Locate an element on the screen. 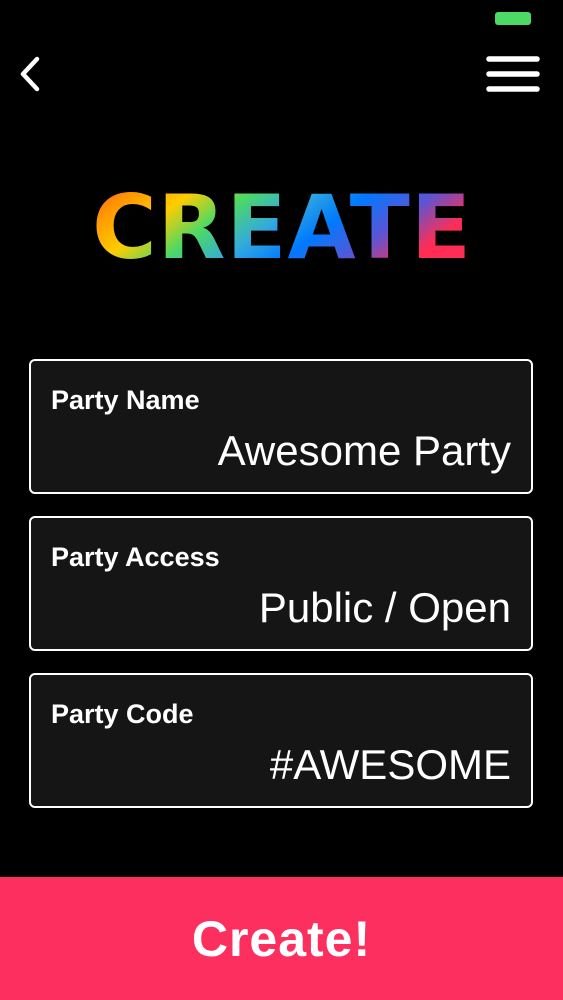 Image resolution: width=563 pixels, height=1000 pixels. party-access-field: Party Access Public / Open is located at coordinates (281, 583).